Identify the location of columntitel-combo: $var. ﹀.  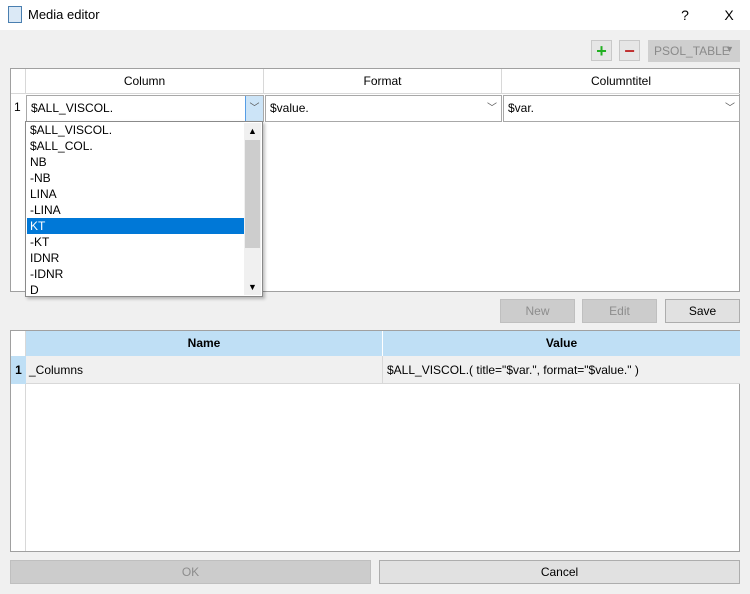
(621, 108).